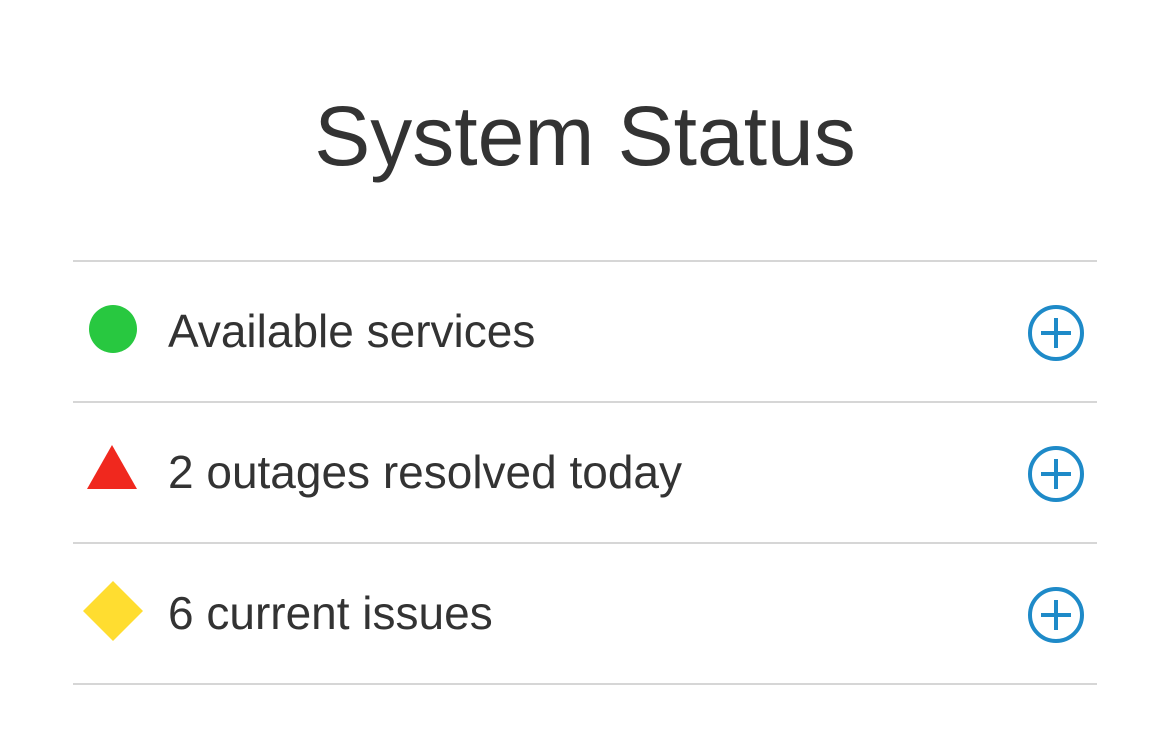 Image resolution: width=1170 pixels, height=737 pixels. What do you see at coordinates (352, 331) in the screenshot?
I see `status-label: Available services` at bounding box center [352, 331].